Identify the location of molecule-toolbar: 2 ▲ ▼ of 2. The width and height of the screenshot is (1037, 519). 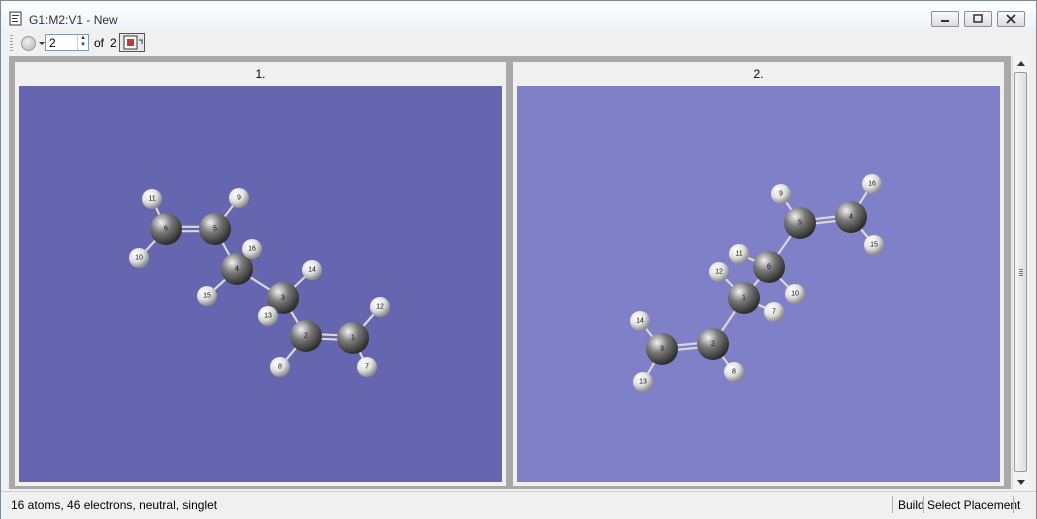
(518, 42).